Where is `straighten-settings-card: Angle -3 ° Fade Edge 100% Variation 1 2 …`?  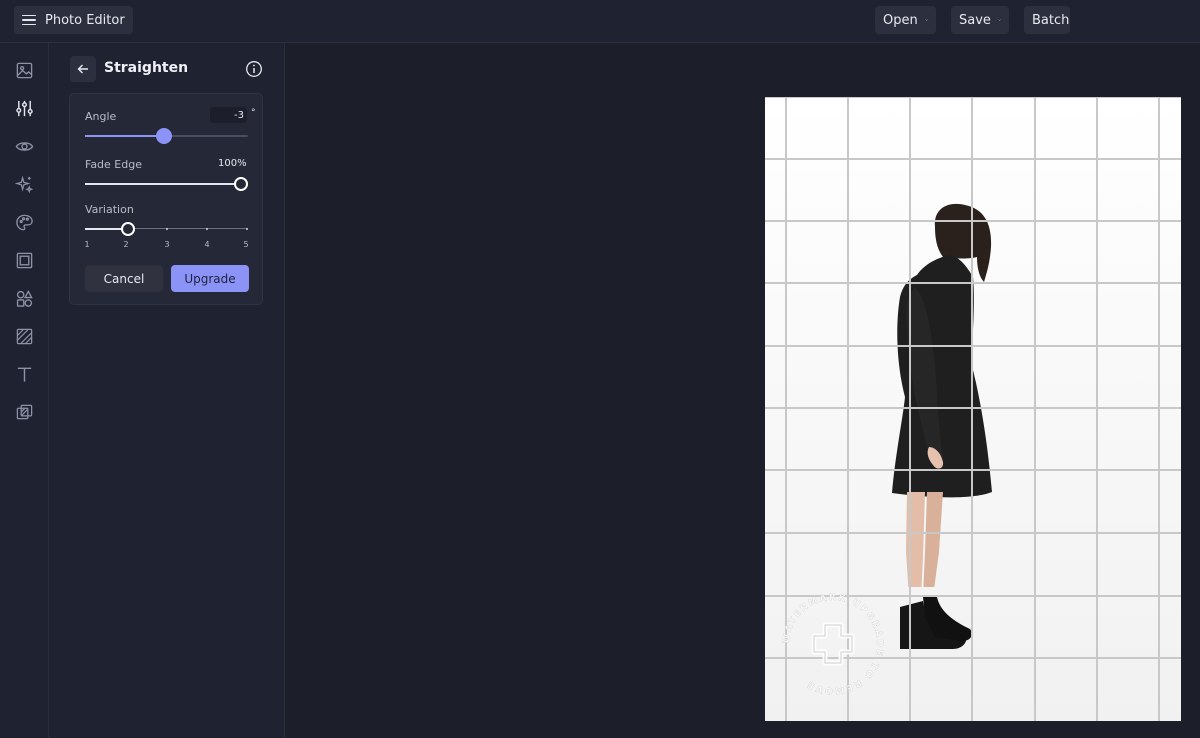
straighten-settings-card: Angle -3 ° Fade Edge 100% Variation 1 2 … is located at coordinates (166, 199).